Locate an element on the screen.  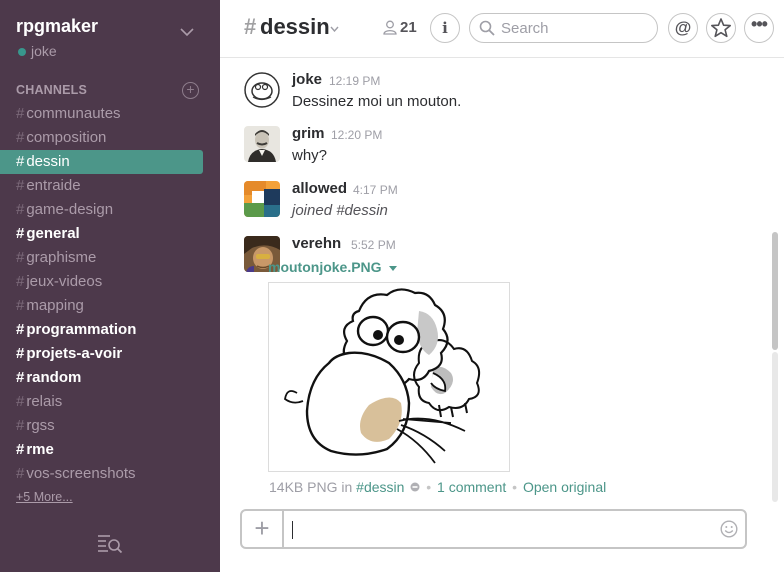
channel-item: # programmation is located at coordinates (110, 330).